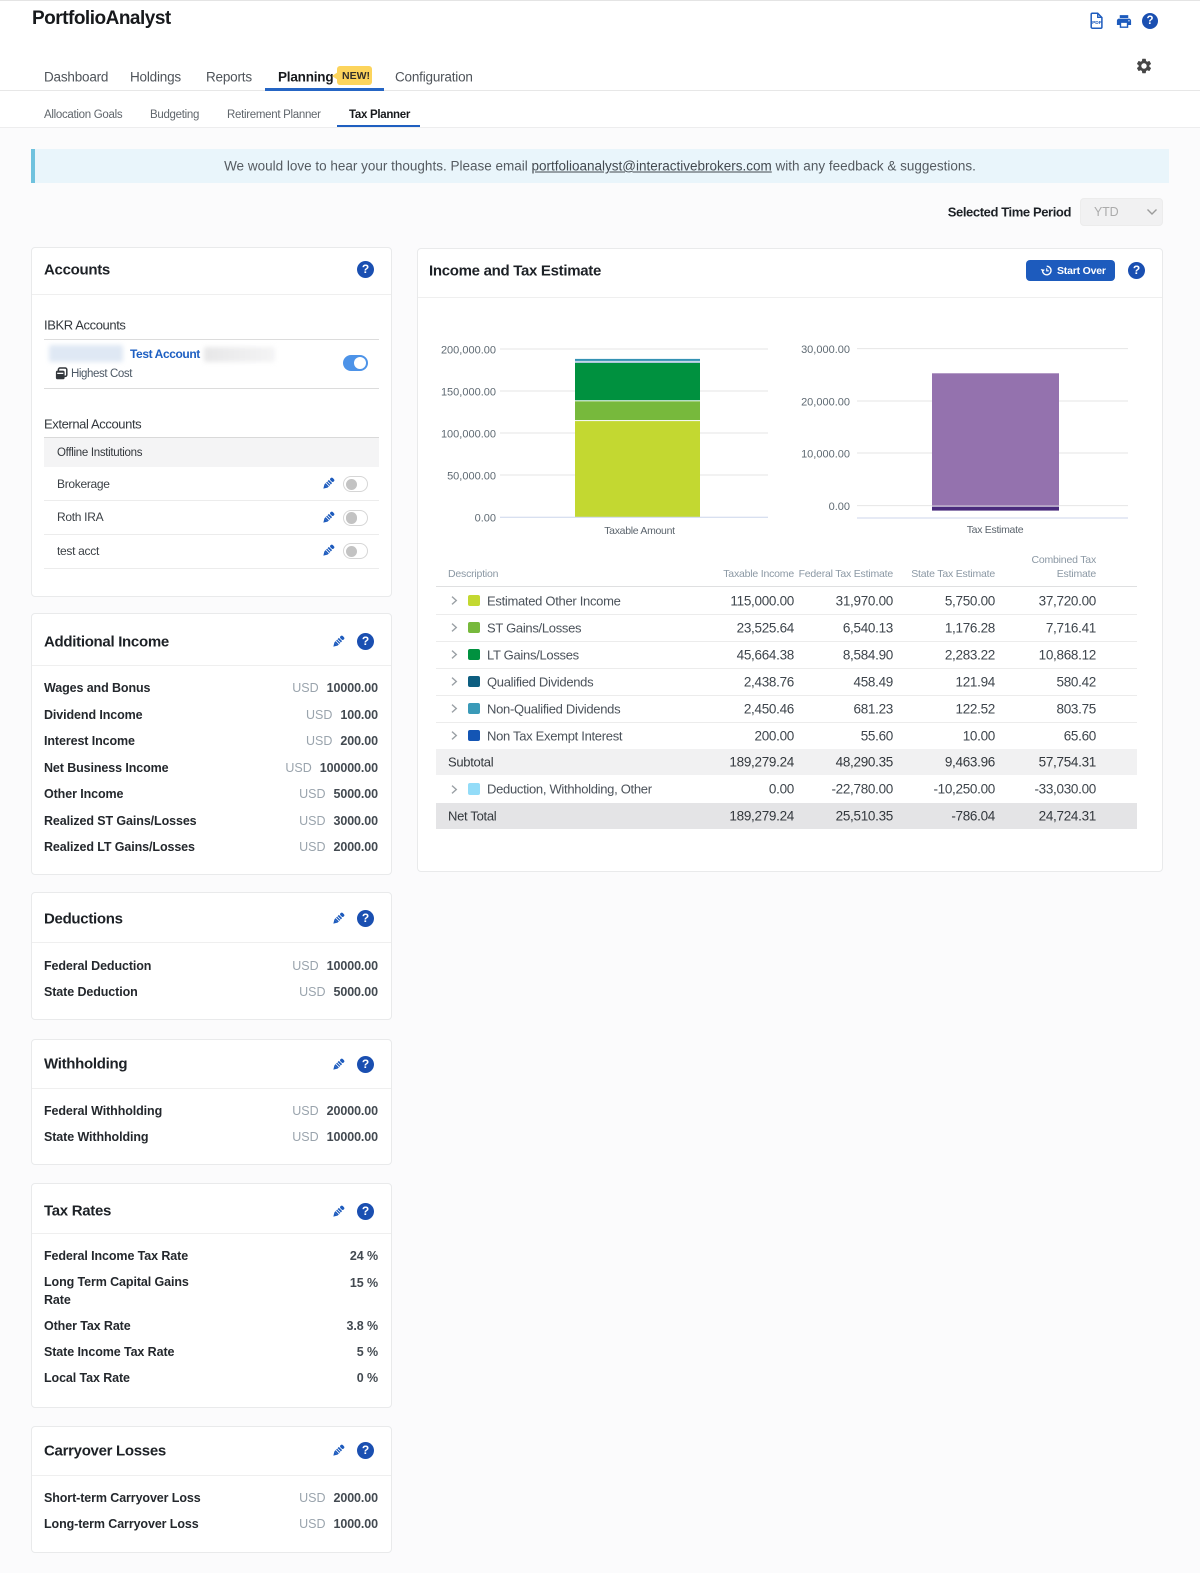 The image size is (1200, 1573). I want to click on svg-text: 150,000.00, so click(468, 393).